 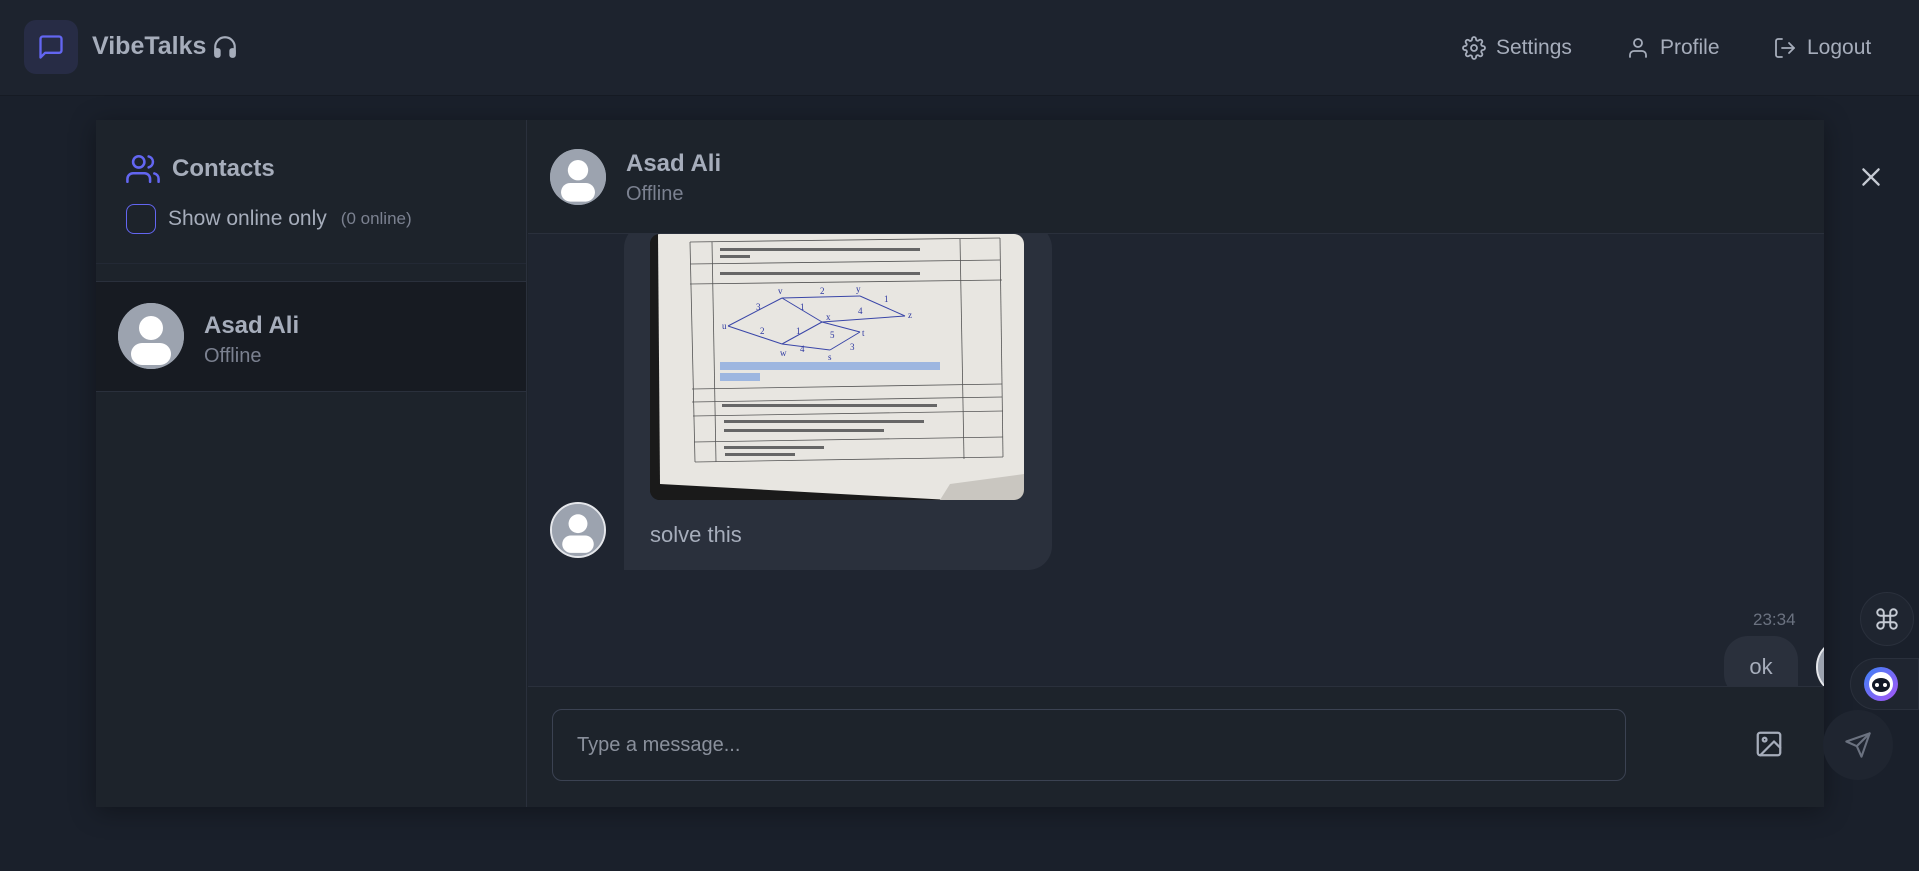 What do you see at coordinates (1534, 47) in the screenshot?
I see `settings-label: Settings` at bounding box center [1534, 47].